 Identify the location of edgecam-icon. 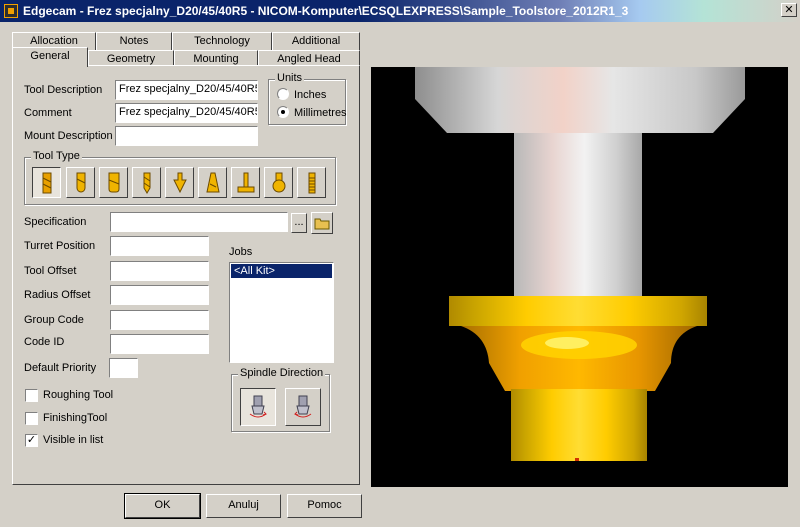
(11, 11).